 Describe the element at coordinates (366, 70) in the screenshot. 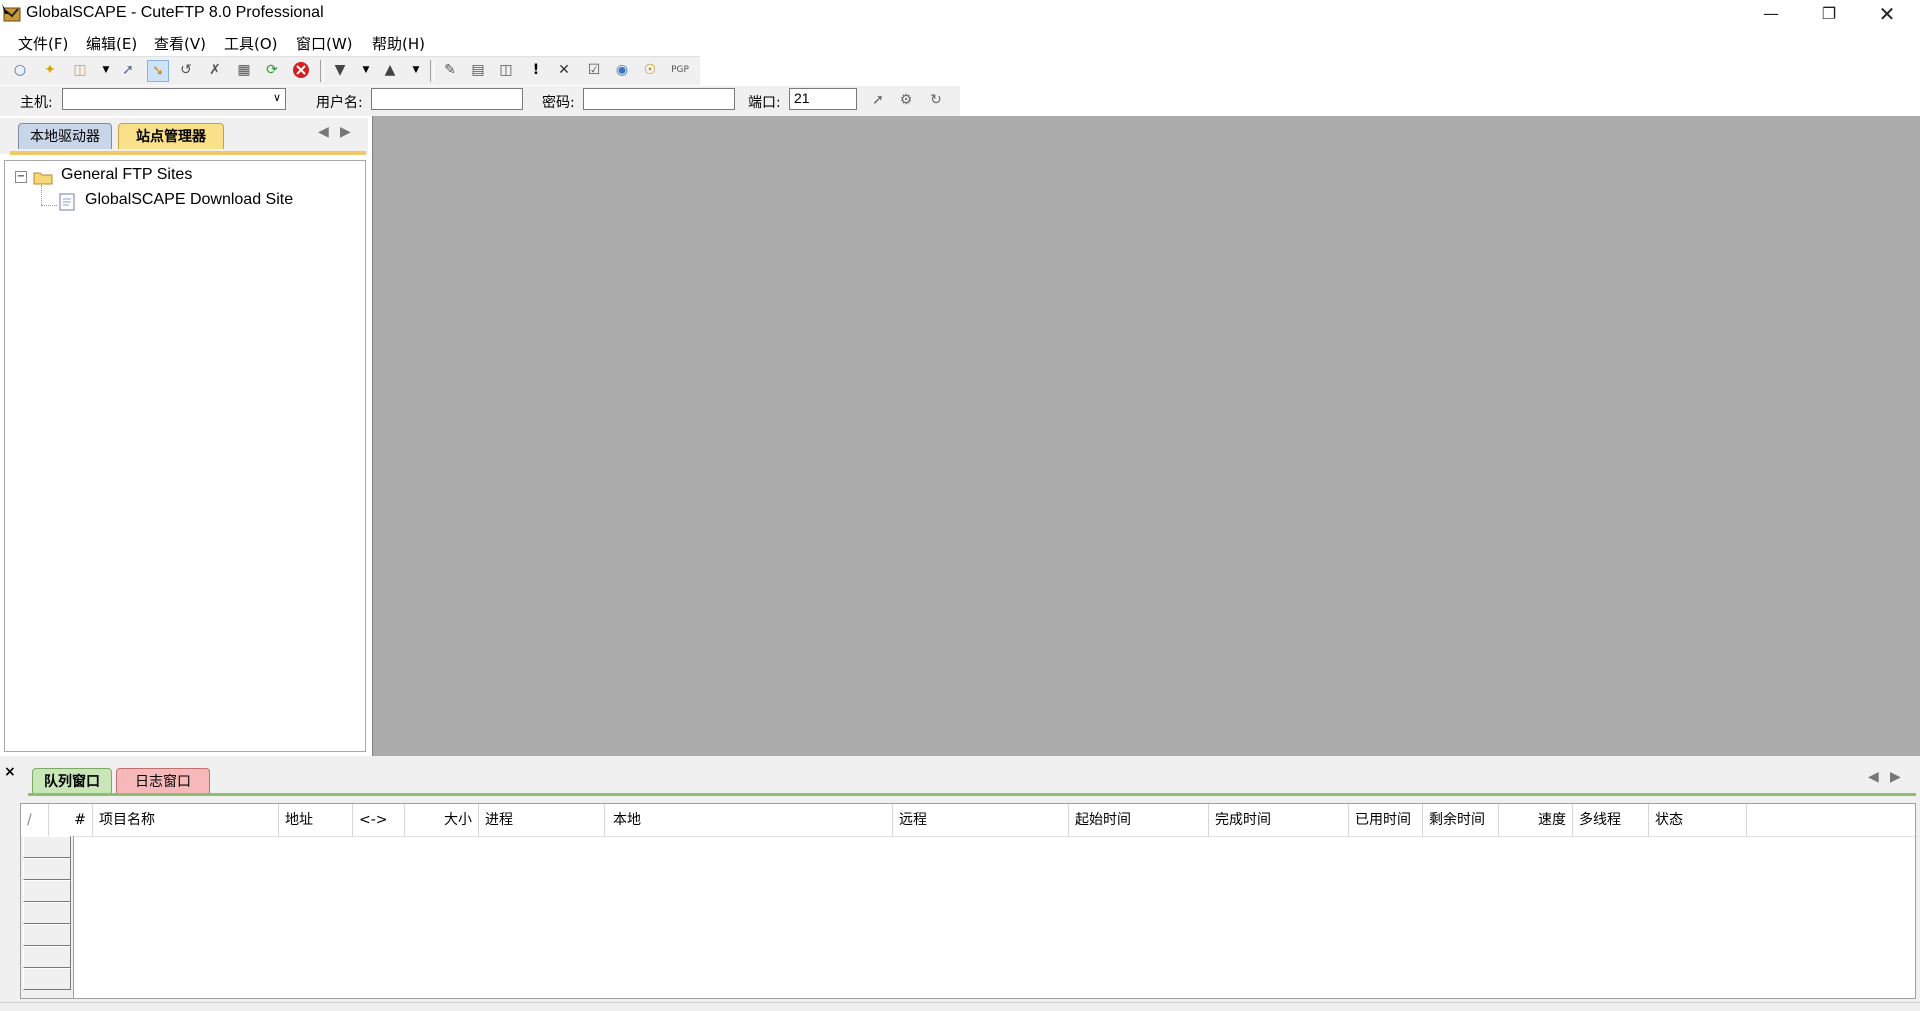

I see `download-dropdown-icon: ▼` at that location.